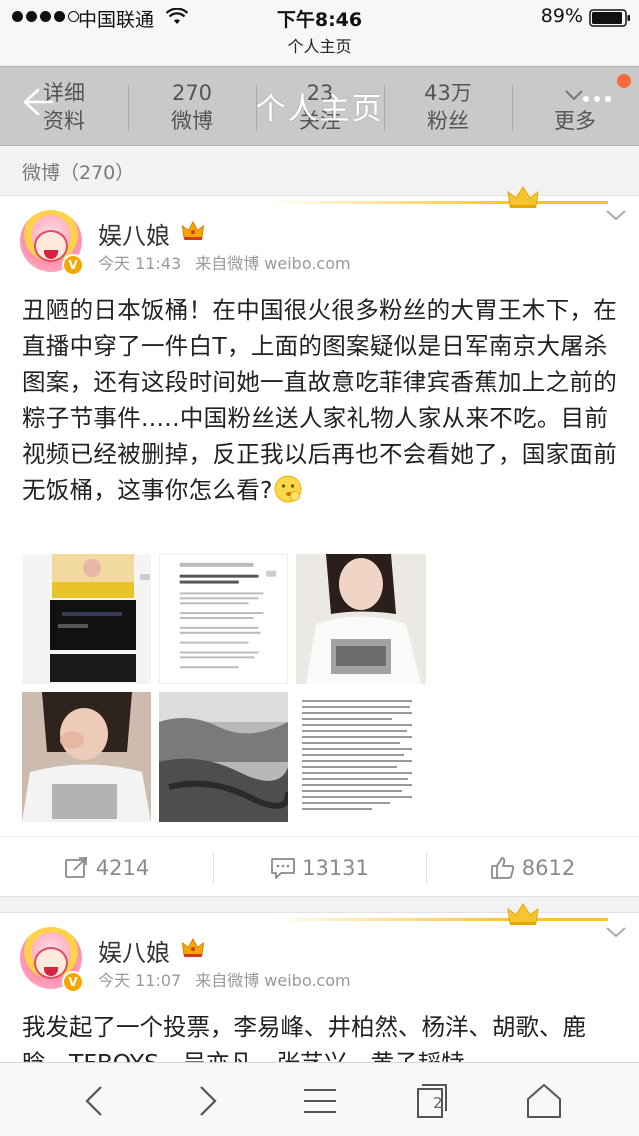  What do you see at coordinates (609, 18) in the screenshot?
I see `battery-icon` at bounding box center [609, 18].